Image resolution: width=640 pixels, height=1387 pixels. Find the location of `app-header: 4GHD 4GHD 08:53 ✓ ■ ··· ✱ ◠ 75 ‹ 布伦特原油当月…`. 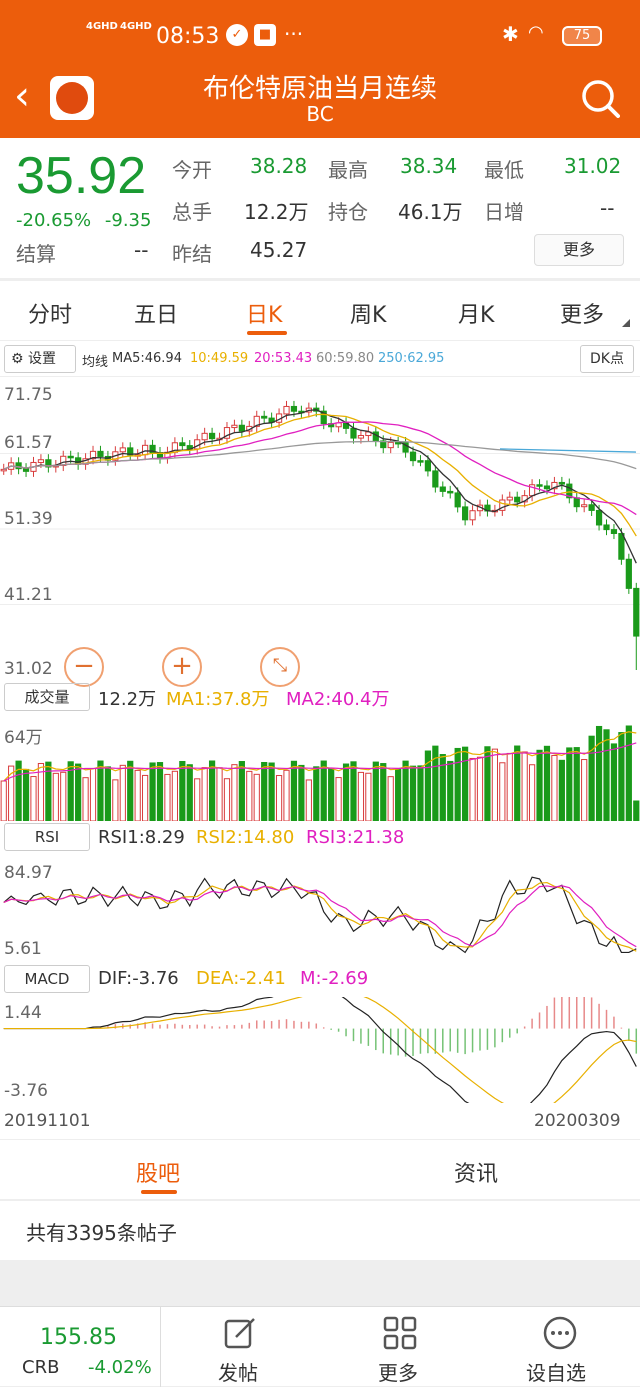

app-header: 4GHD 4GHD 08:53 ✓ ■ ··· ✱ ◠ 75 ‹ 布伦特原油当月… is located at coordinates (320, 69).